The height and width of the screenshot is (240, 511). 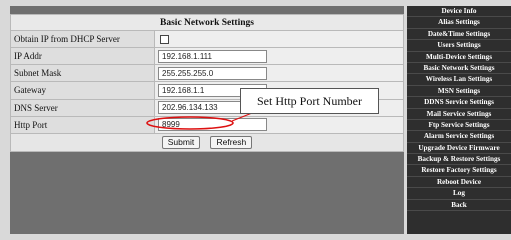 I want to click on sidebar-item-reboot-device: Reboot Device, so click(x=459, y=183).